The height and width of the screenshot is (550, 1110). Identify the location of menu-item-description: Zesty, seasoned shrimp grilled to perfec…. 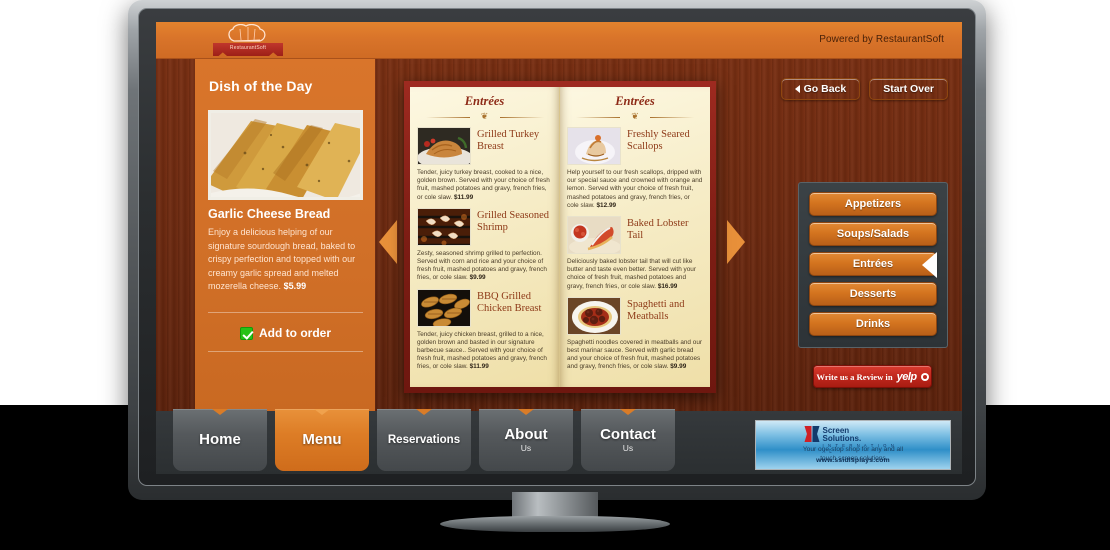
(484, 266).